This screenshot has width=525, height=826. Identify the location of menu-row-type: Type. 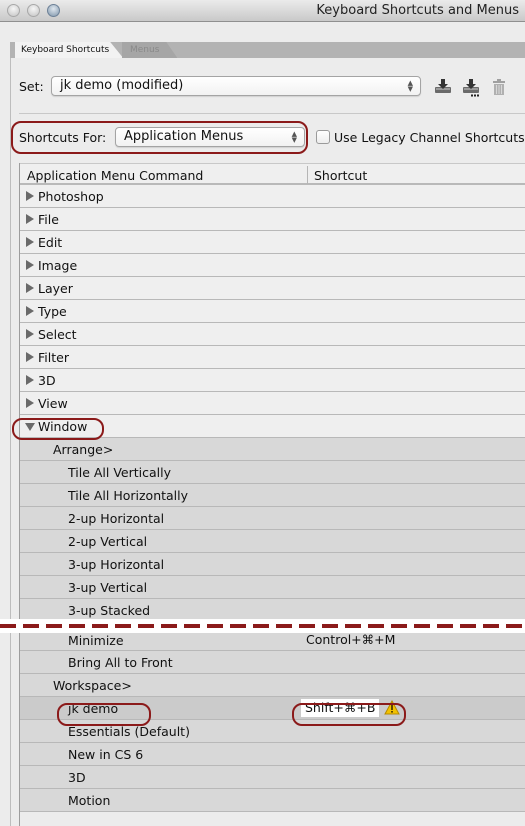
(272, 311).